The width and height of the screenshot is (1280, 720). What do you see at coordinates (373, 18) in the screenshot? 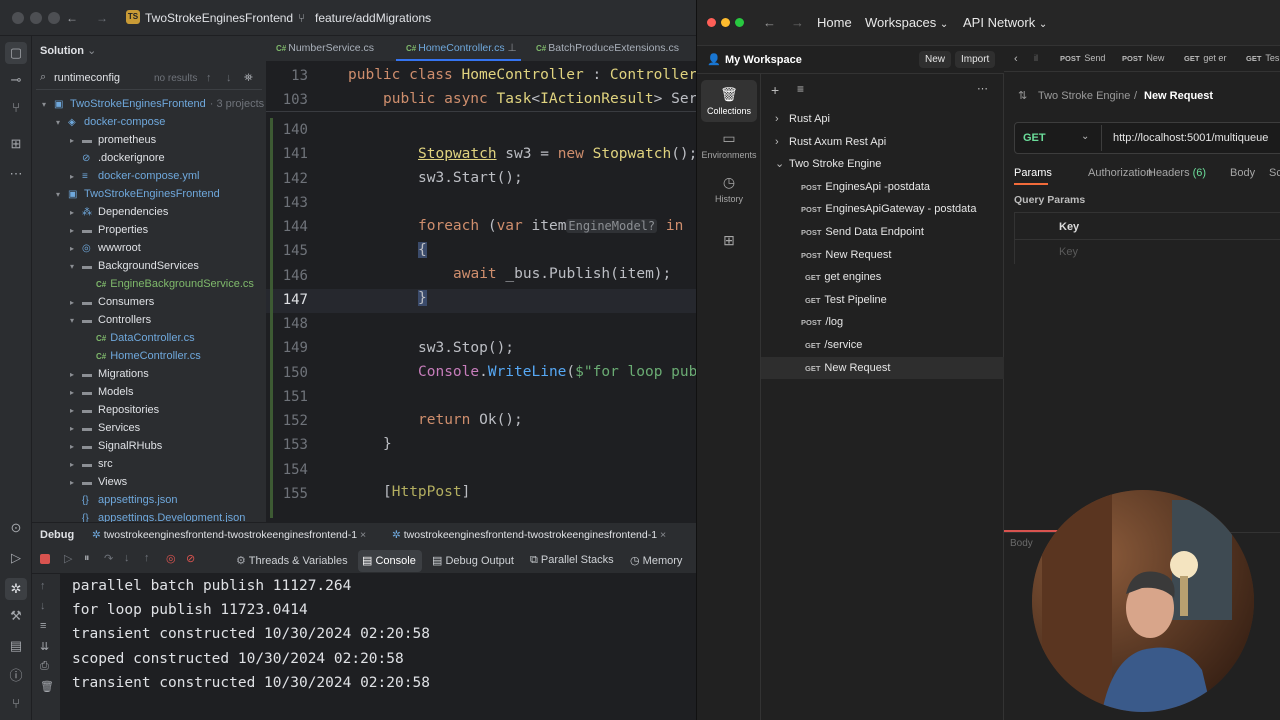
I see `branch-name: feature/addMigrations` at bounding box center [373, 18].